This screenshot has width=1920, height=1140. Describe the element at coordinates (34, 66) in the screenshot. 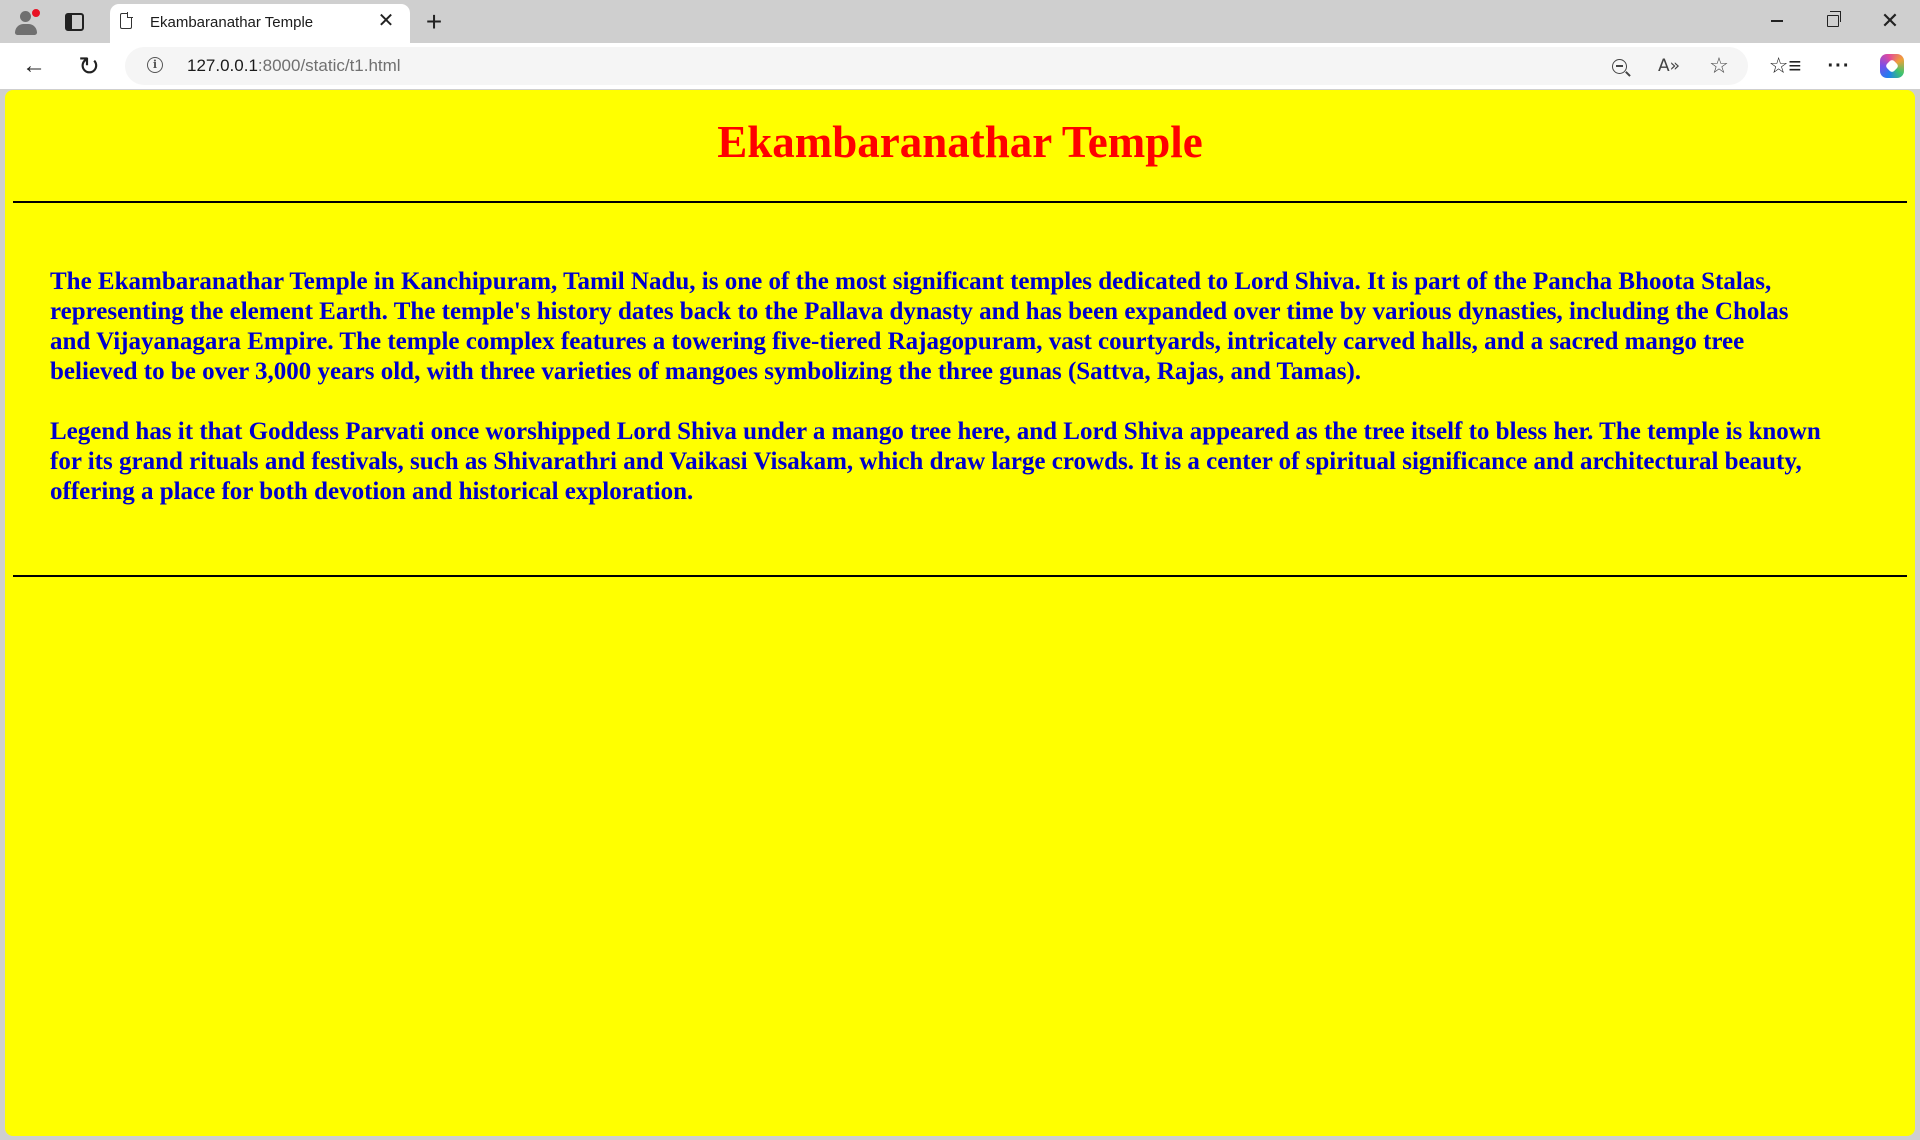

I see `back-button: ←` at that location.